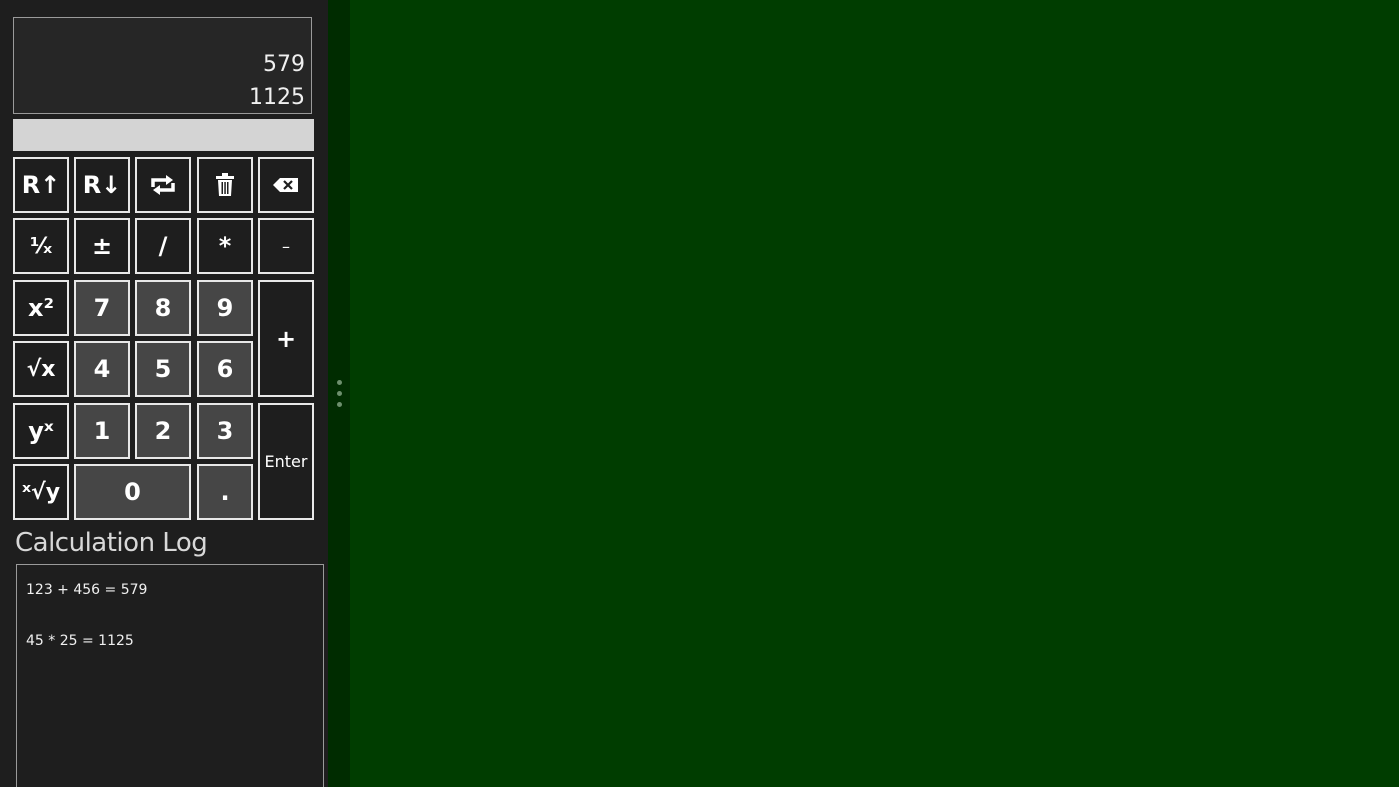  I want to click on subtract-label: –, so click(286, 246).